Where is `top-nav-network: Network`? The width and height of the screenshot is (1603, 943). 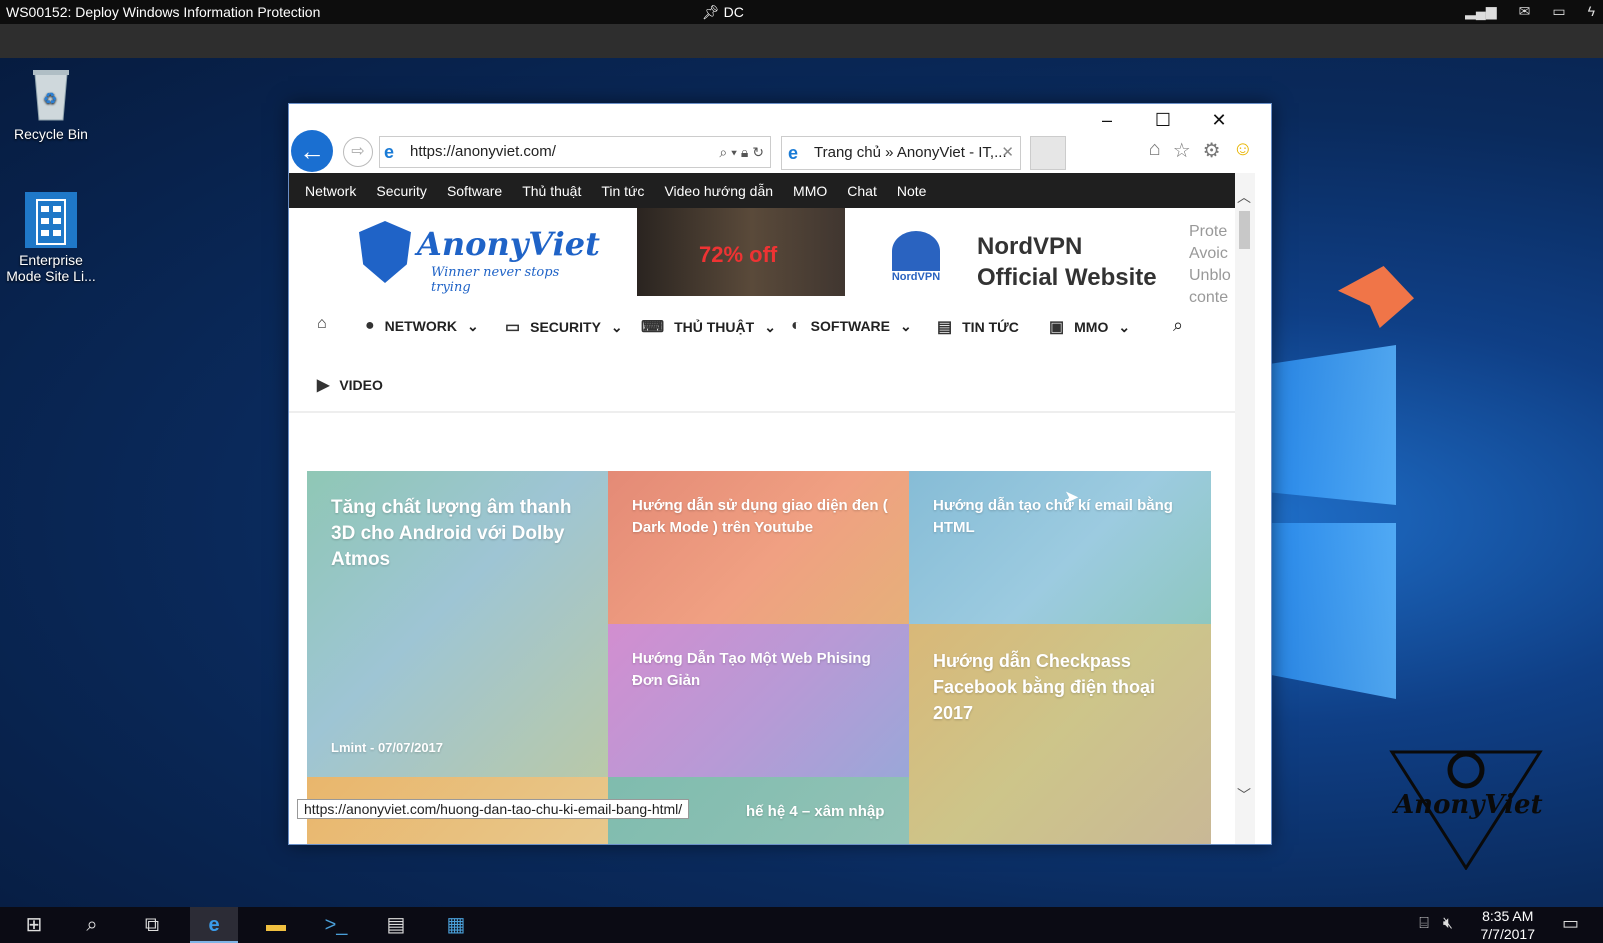
top-nav-network: Network is located at coordinates (330, 191).